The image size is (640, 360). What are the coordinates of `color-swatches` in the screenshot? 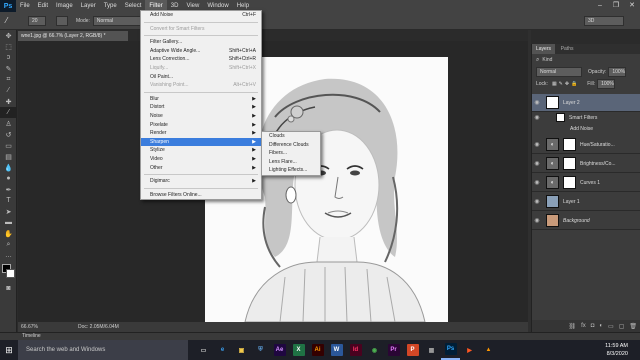 It's located at (8, 272).